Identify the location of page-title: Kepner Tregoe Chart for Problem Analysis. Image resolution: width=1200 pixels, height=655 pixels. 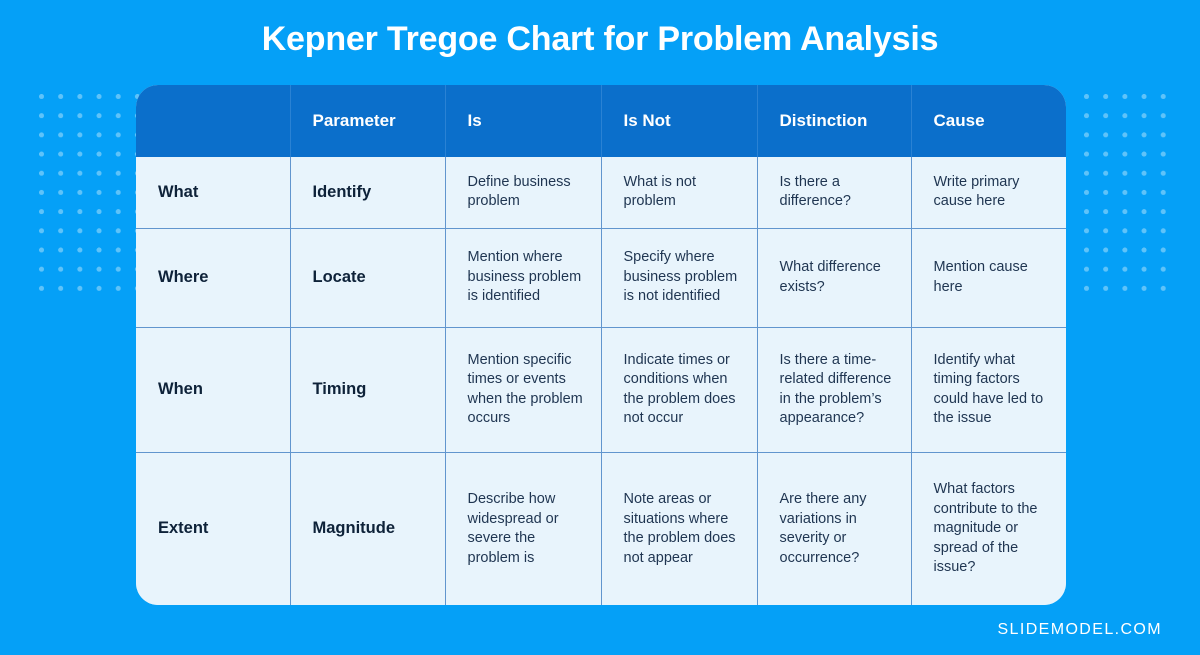
(600, 39).